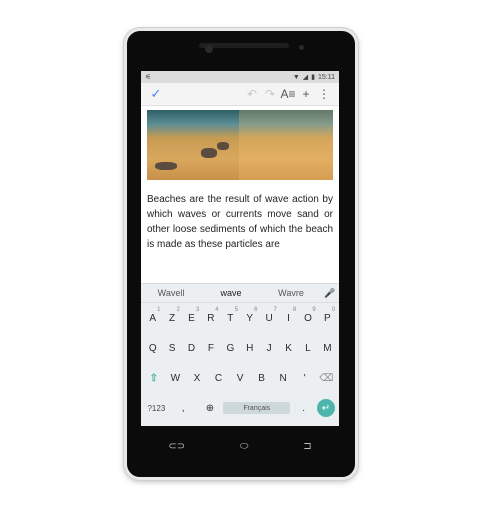  Describe the element at coordinates (301, 47) in the screenshot. I see `proximity-sensor` at that location.